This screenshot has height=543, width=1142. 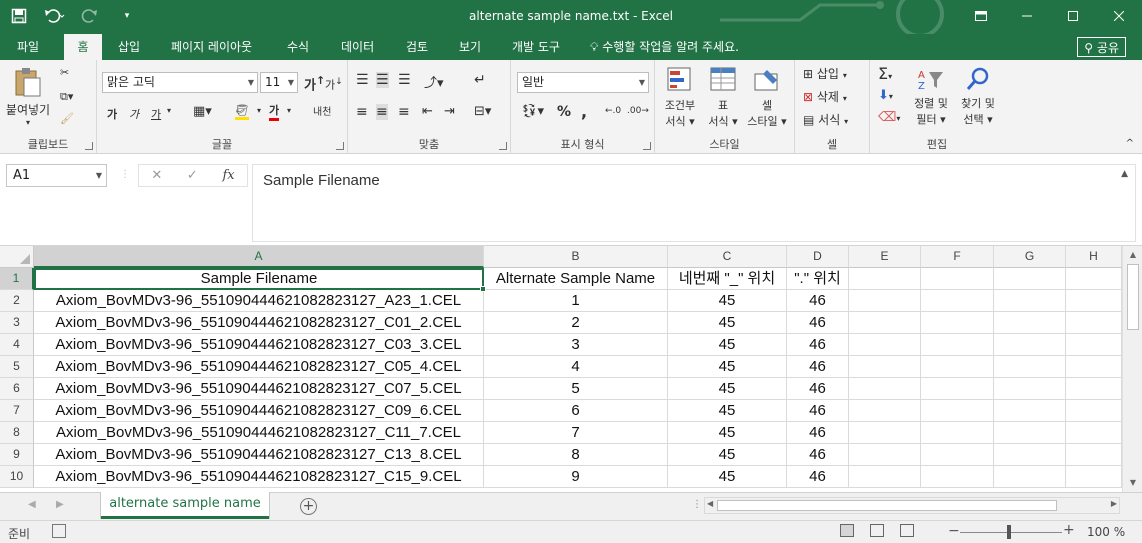 What do you see at coordinates (576, 455) in the screenshot?
I see `cell-b9: 8` at bounding box center [576, 455].